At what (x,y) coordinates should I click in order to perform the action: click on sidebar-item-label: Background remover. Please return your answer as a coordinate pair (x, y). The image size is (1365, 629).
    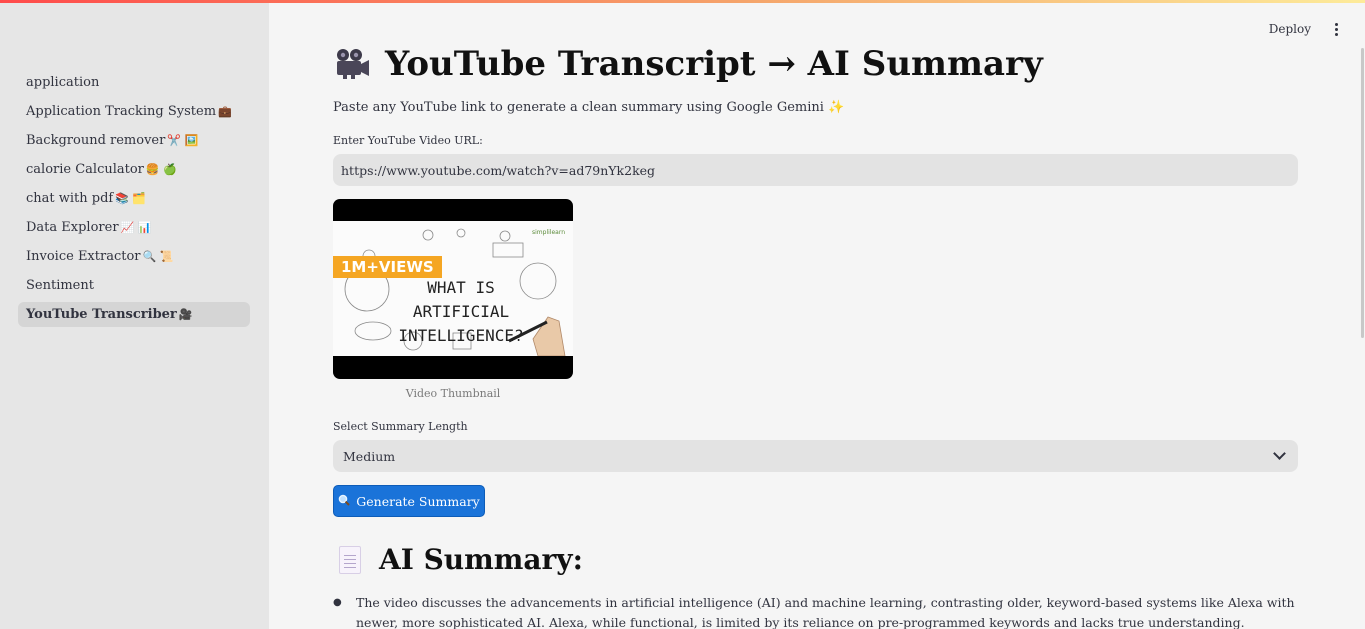
    Looking at the image, I should click on (96, 140).